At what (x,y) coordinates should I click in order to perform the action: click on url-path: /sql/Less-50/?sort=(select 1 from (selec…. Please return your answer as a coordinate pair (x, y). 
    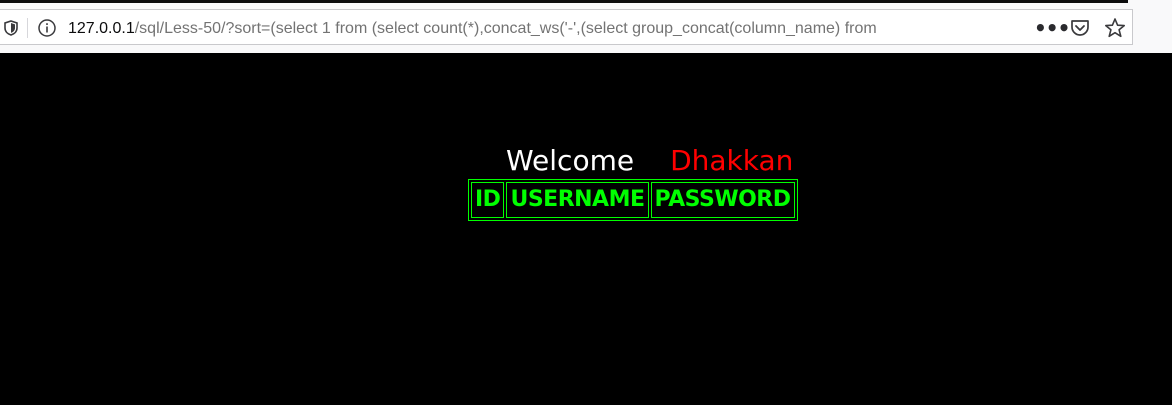
    Looking at the image, I should click on (505, 28).